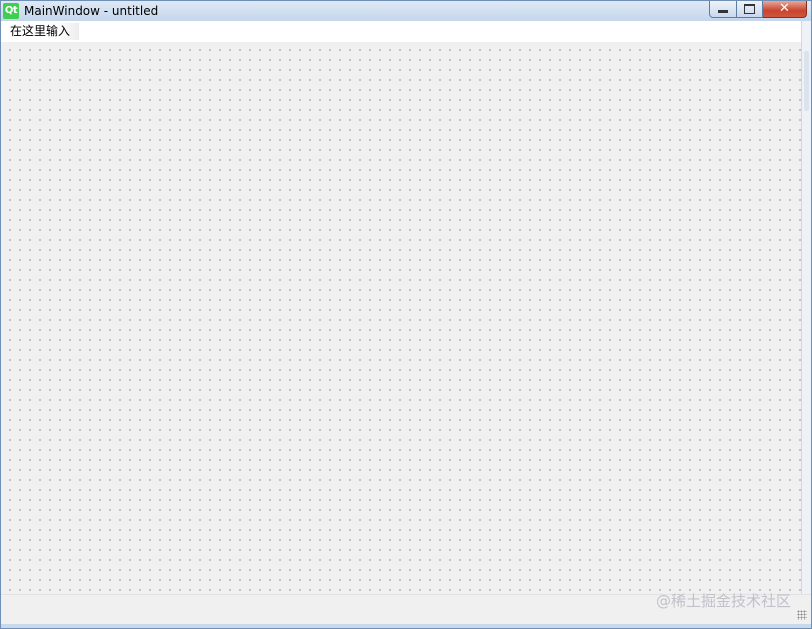 Image resolution: width=812 pixels, height=629 pixels. What do you see at coordinates (723, 601) in the screenshot?
I see `watermark-text: @稀土掘金技术社区` at bounding box center [723, 601].